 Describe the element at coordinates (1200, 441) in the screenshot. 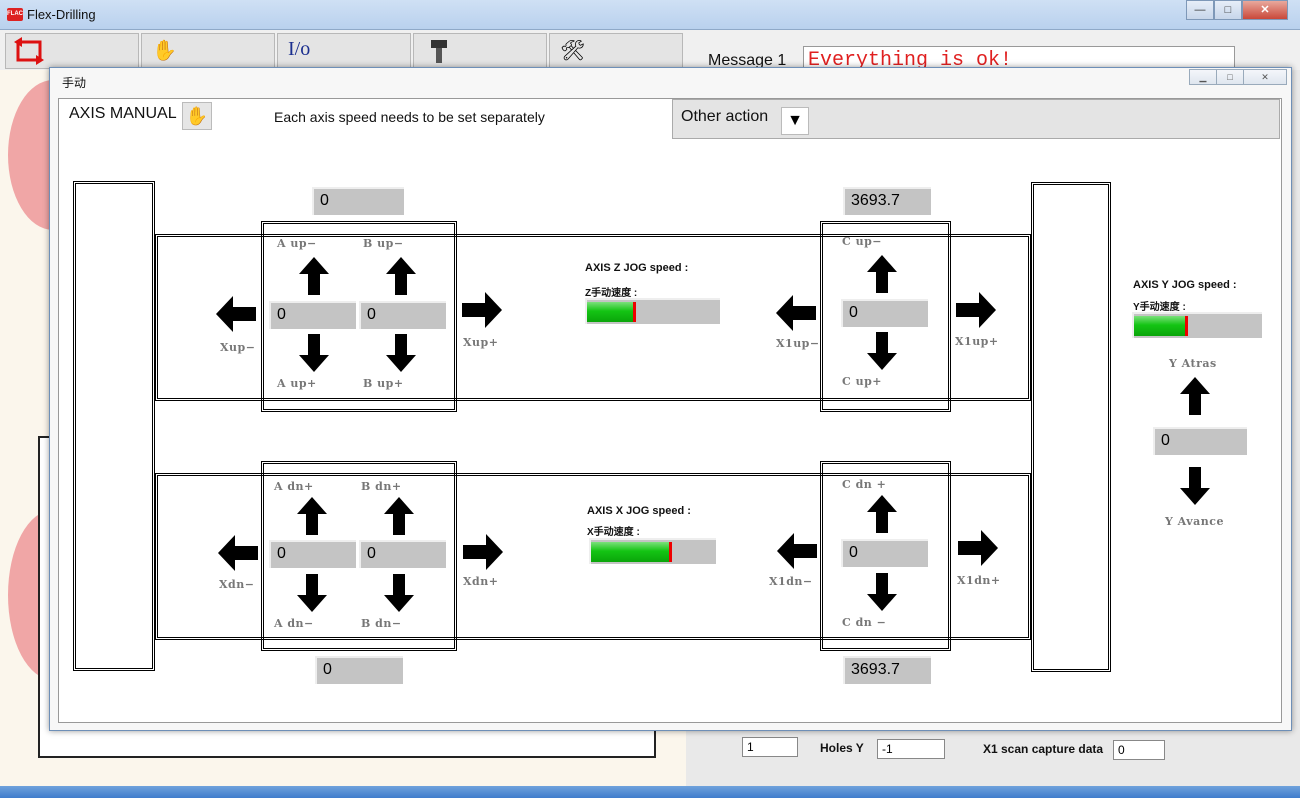

I see `y-field: 0` at that location.